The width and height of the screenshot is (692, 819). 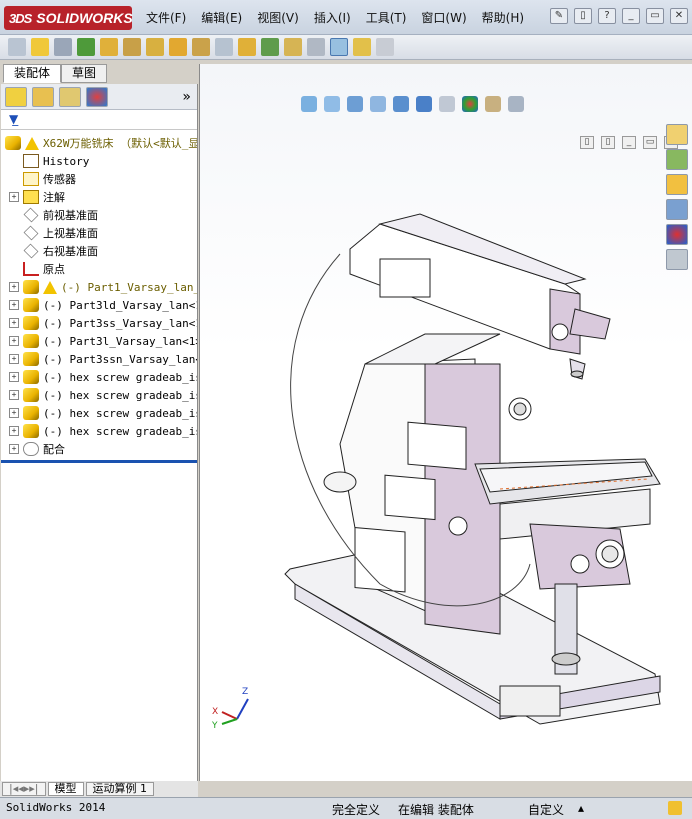 What do you see at coordinates (677, 184) in the screenshot?
I see `file-explorer-icon` at bounding box center [677, 184].